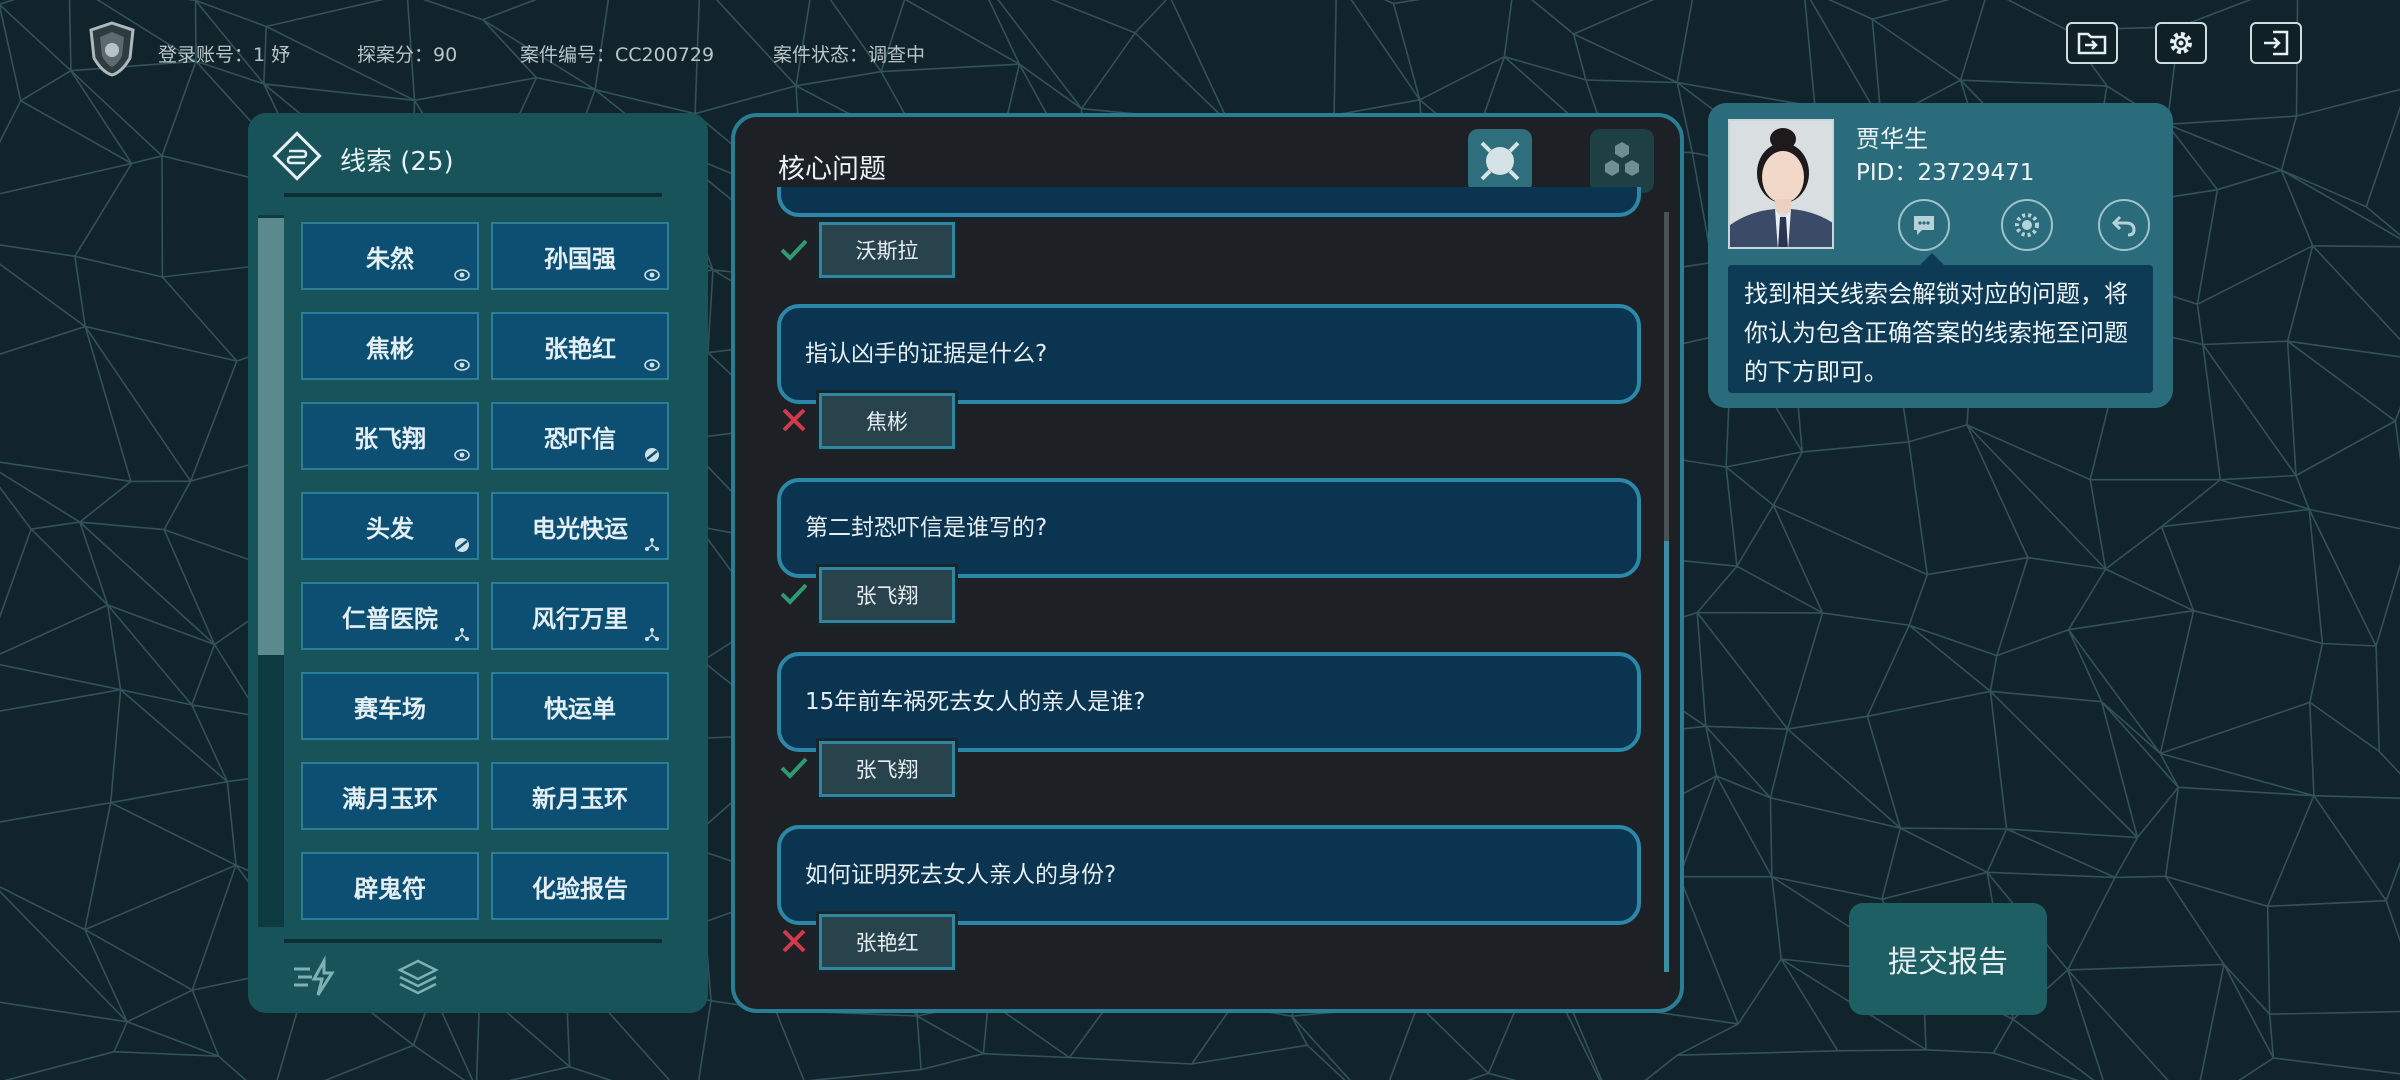  I want to click on clue-item: 新月玉环, so click(580, 796).